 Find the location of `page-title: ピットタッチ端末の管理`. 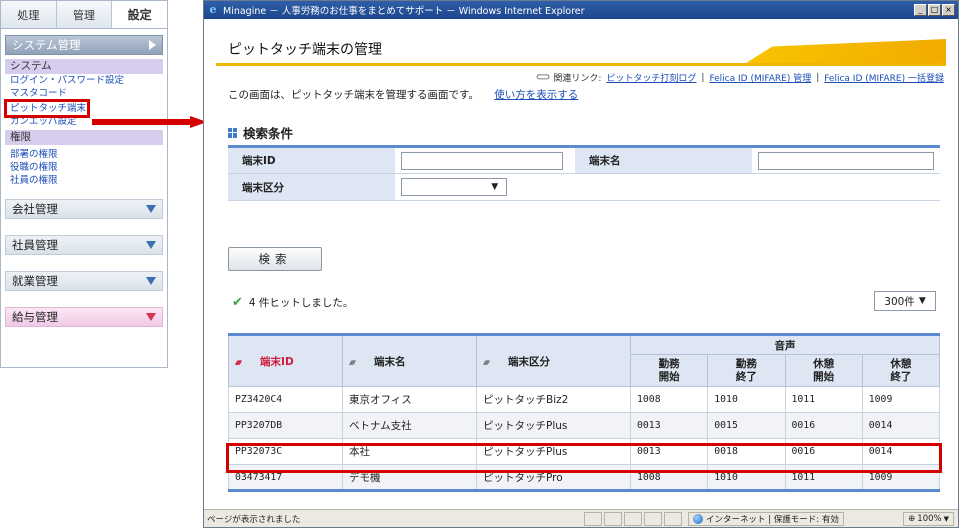

page-title: ピットタッチ端末の管理 is located at coordinates (305, 50).